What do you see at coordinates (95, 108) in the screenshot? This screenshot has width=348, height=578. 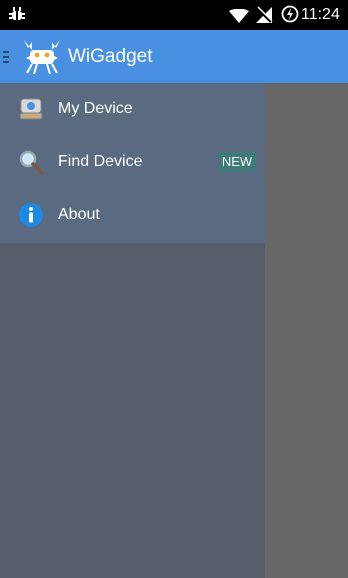 I see `menu-item-label: My Device` at bounding box center [95, 108].